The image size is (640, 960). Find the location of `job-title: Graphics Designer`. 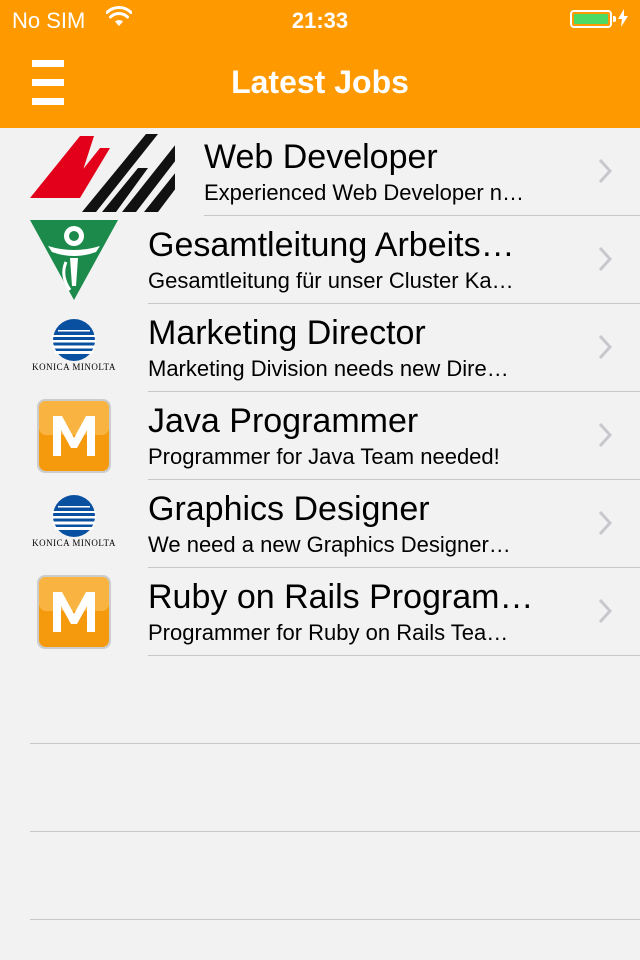

job-title: Graphics Designer is located at coordinates (289, 509).